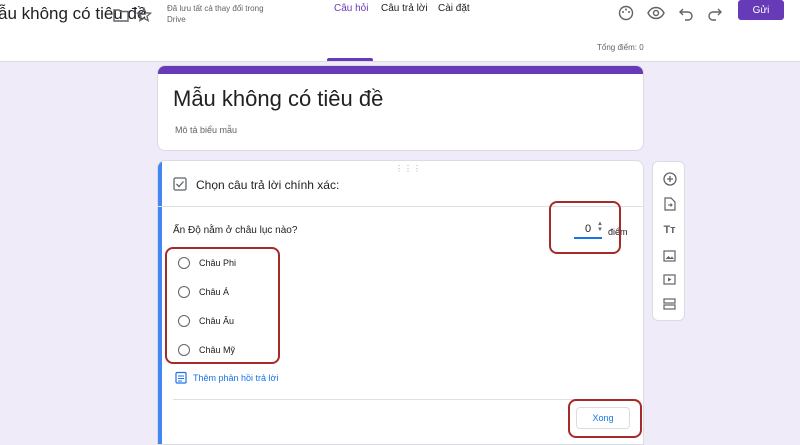 The height and width of the screenshot is (445, 800). Describe the element at coordinates (669, 303) in the screenshot. I see `add-section-icon` at that location.